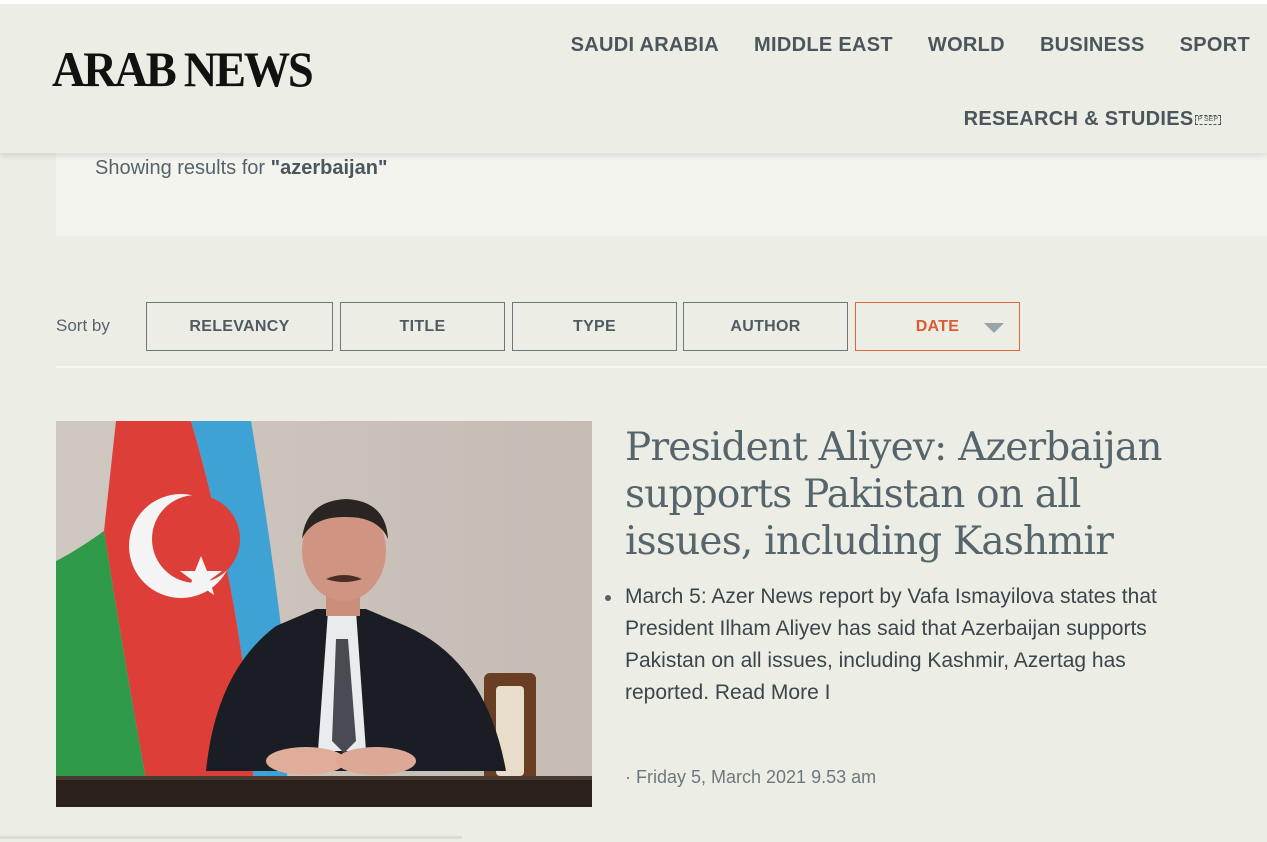  Describe the element at coordinates (608, 598) in the screenshot. I see `bullet-icon` at that location.